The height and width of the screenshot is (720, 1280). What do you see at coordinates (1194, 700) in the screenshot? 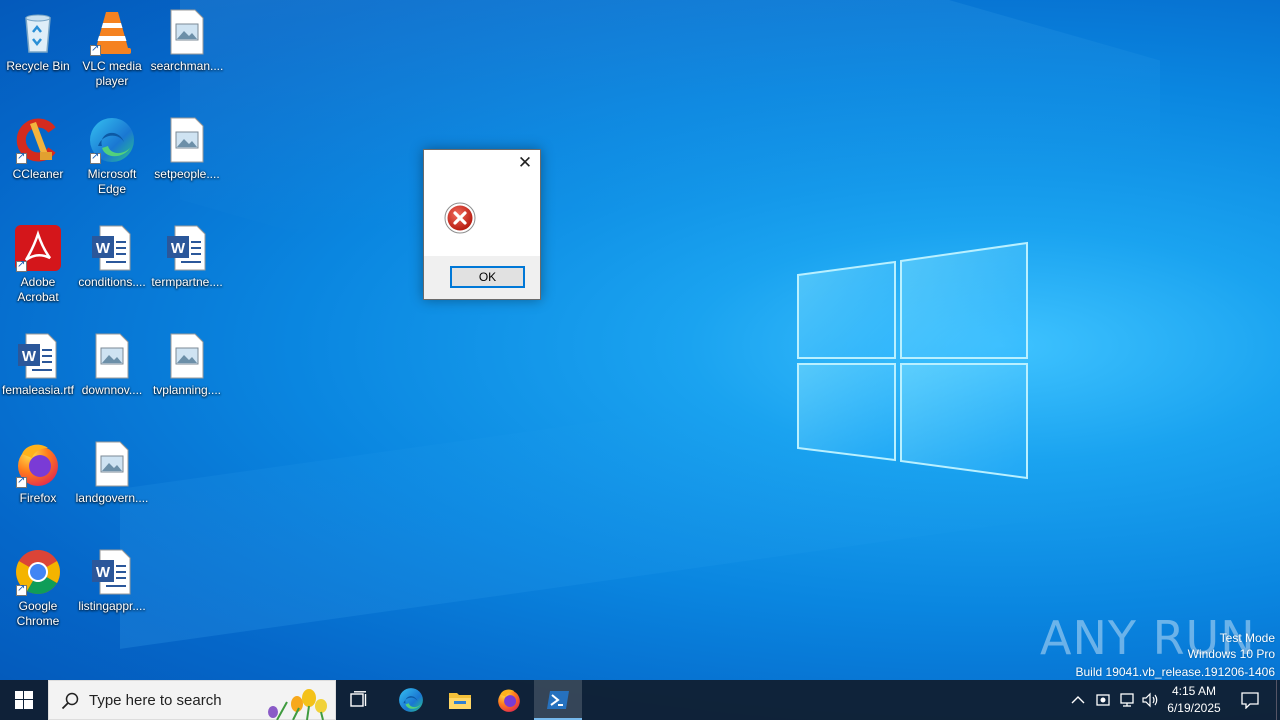
I see `clock-button: 4:15 AM 6/19/2025` at bounding box center [1194, 700].